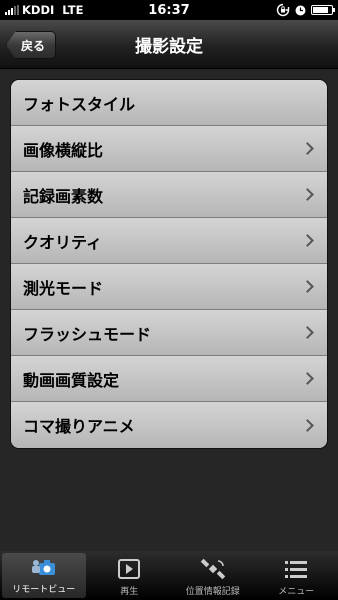 The width and height of the screenshot is (338, 600). What do you see at coordinates (129, 569) in the screenshot?
I see `play-icon` at bounding box center [129, 569].